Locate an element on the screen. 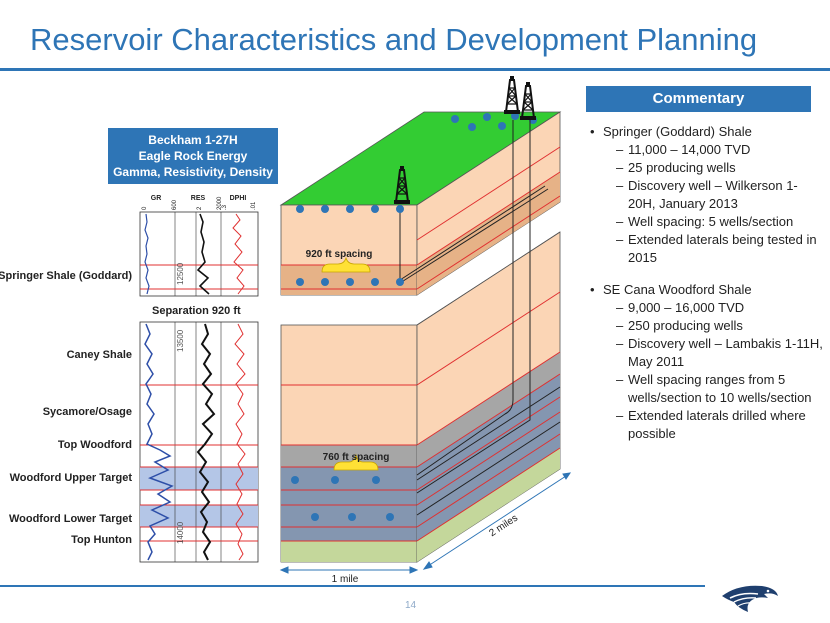  depth-14000: 14000 is located at coordinates (180, 532).